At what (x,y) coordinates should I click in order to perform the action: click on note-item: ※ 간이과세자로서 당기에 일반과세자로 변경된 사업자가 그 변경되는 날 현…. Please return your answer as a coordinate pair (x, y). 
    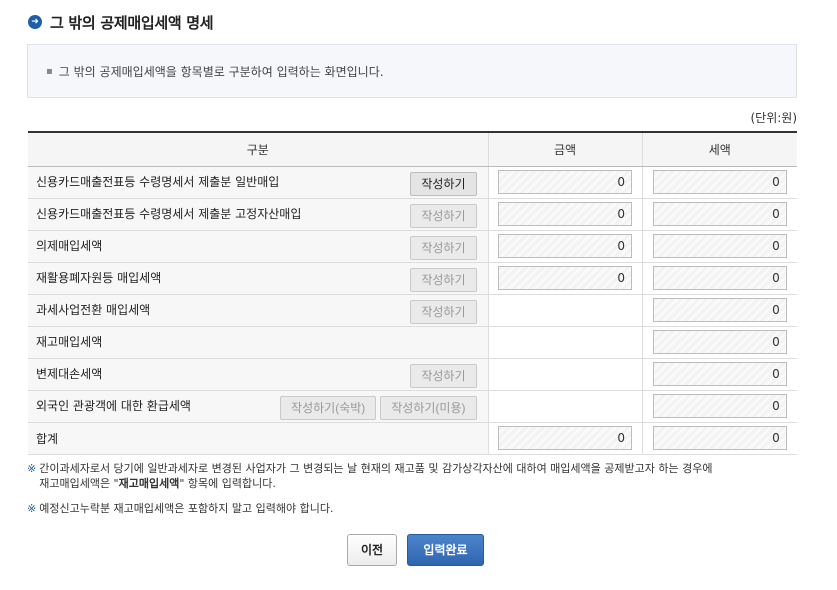
    Looking at the image, I should click on (422, 476).